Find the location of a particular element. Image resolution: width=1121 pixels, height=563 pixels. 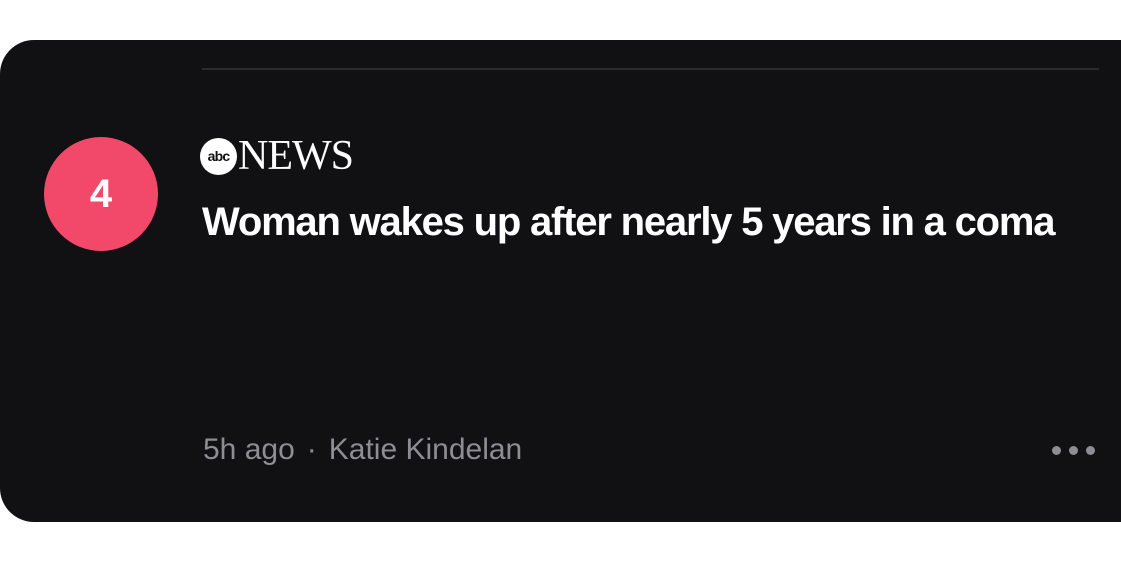

abc-logo-text: abc is located at coordinates (219, 156).